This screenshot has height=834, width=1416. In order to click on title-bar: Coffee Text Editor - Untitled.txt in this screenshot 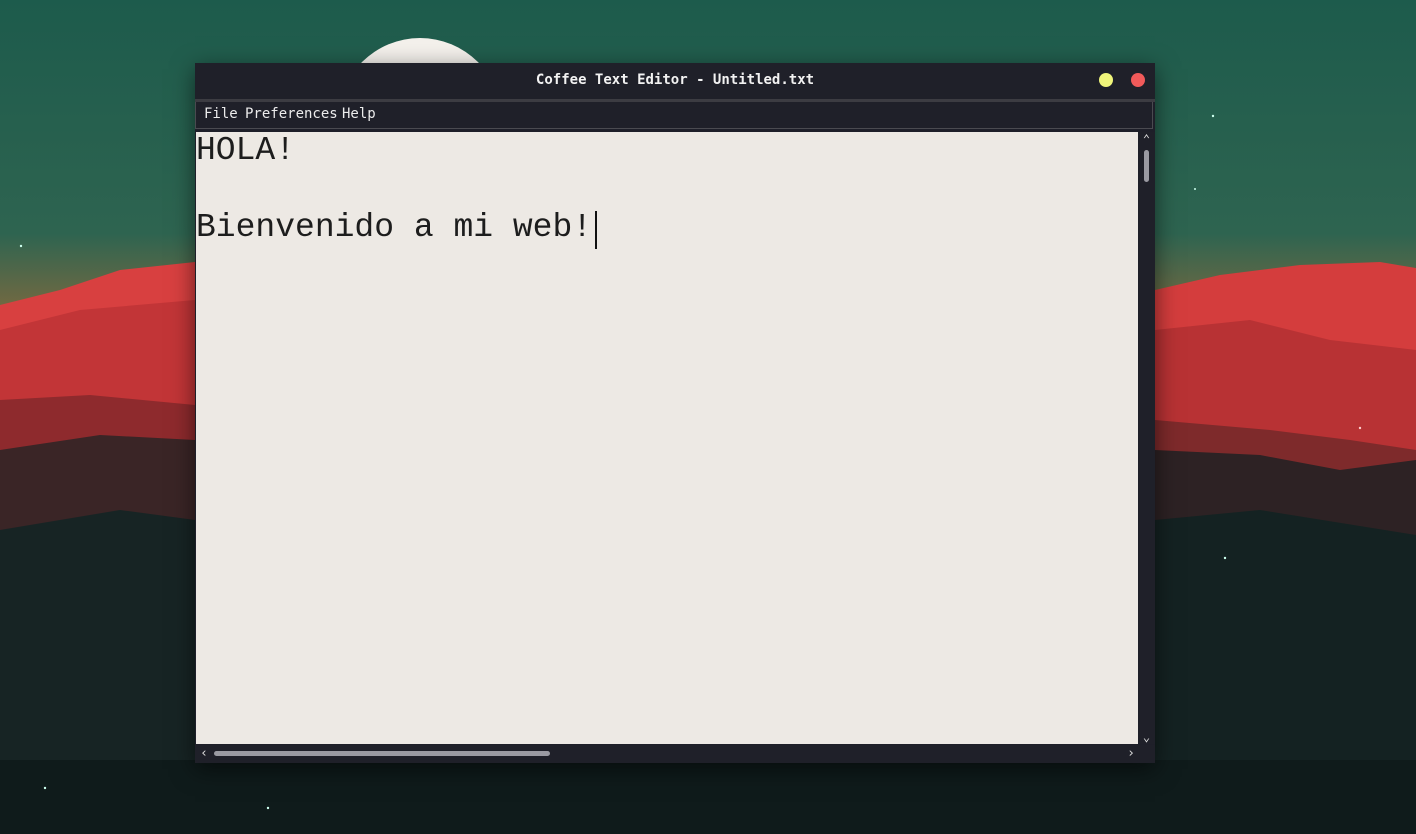, I will do `click(675, 81)`.